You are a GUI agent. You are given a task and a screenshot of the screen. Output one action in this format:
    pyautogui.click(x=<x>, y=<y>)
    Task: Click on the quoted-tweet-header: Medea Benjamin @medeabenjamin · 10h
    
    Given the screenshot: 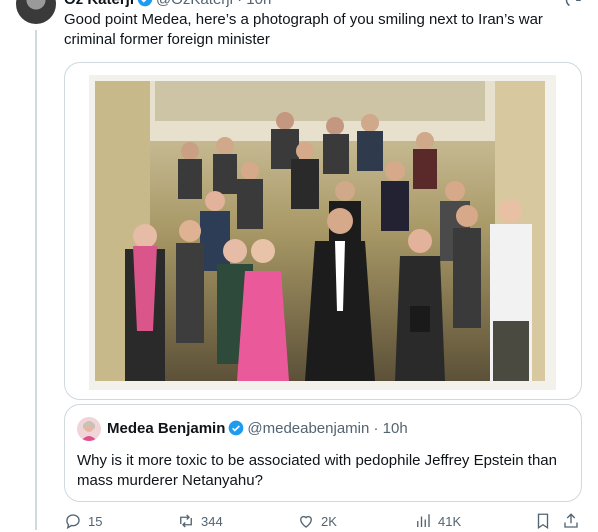 What is the action you would take?
    pyautogui.click(x=257, y=428)
    